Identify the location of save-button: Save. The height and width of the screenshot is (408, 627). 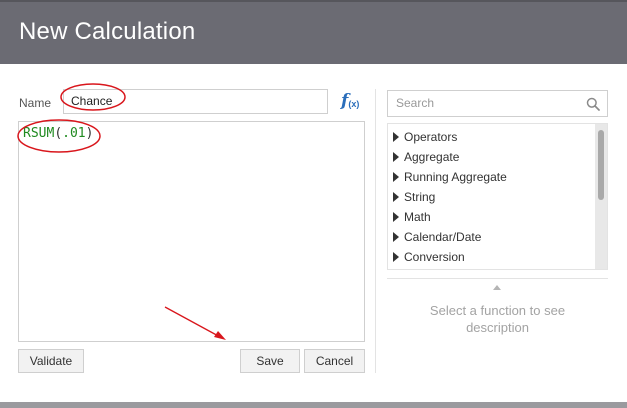
(270, 361).